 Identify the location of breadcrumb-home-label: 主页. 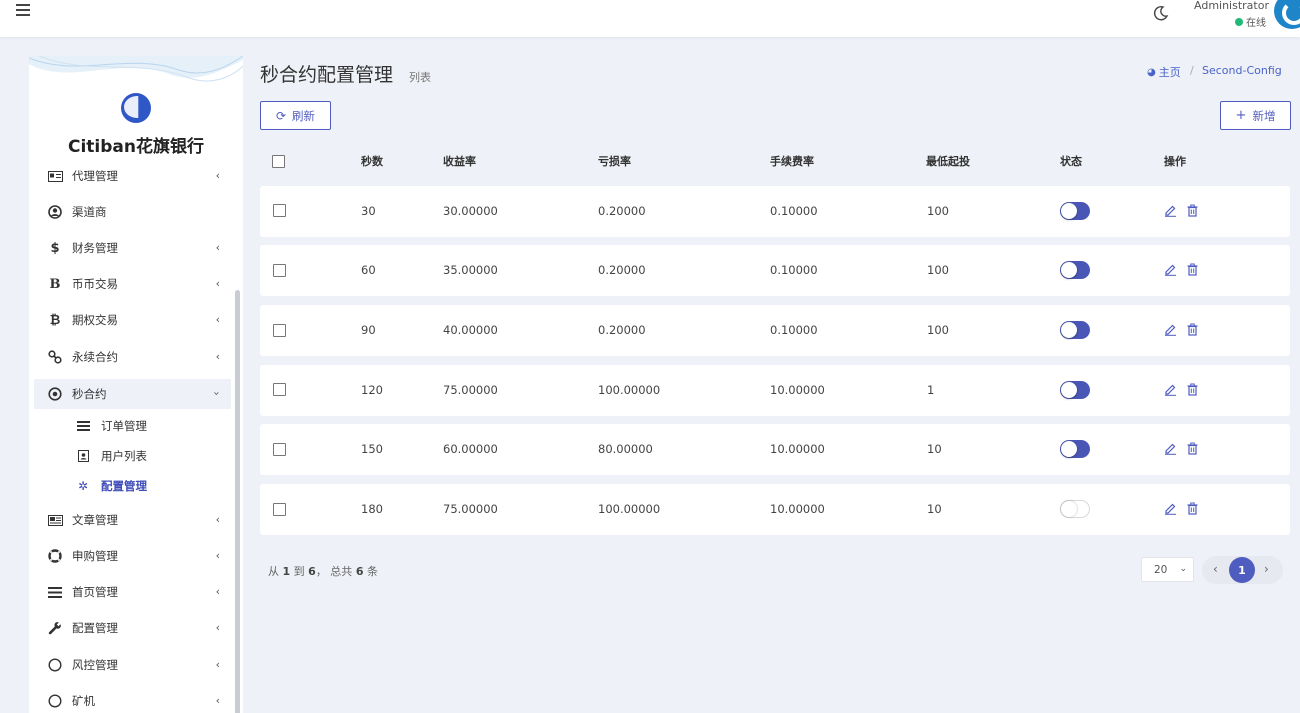
(1169, 72).